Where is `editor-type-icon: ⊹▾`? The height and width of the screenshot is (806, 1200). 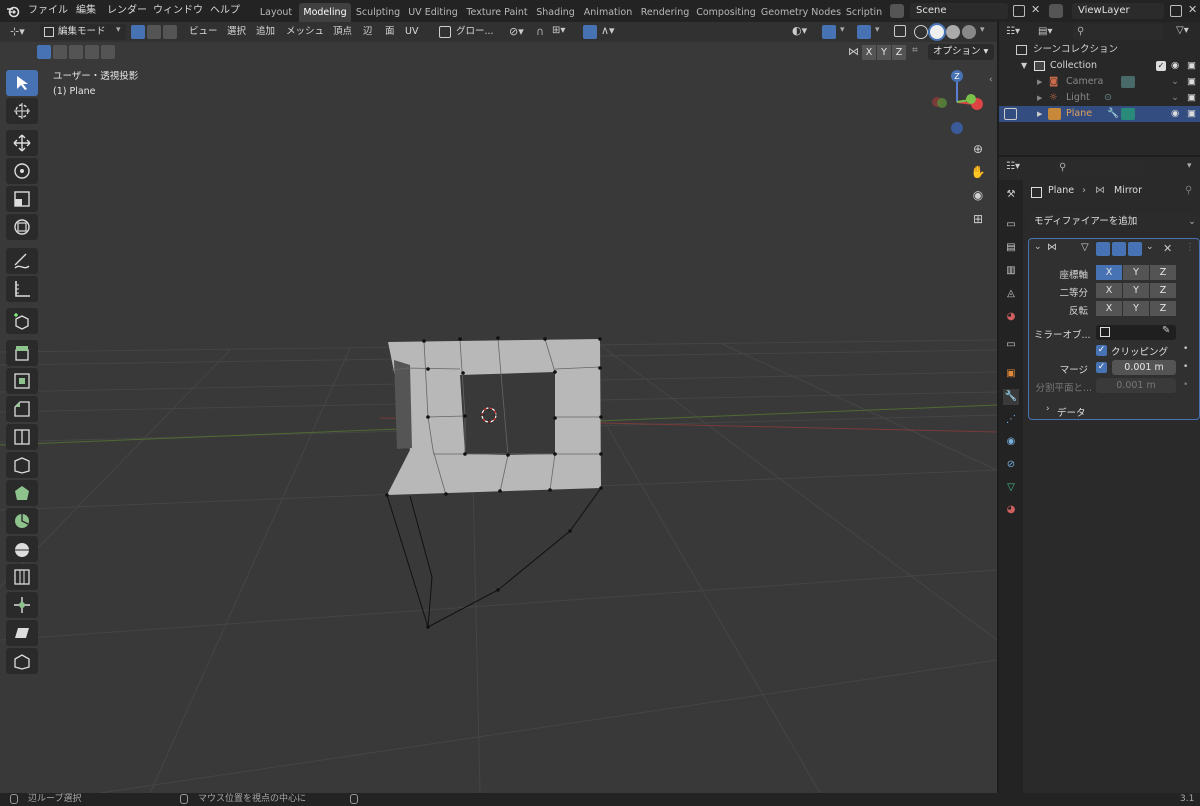
editor-type-icon: ⊹▾ is located at coordinates (20, 32).